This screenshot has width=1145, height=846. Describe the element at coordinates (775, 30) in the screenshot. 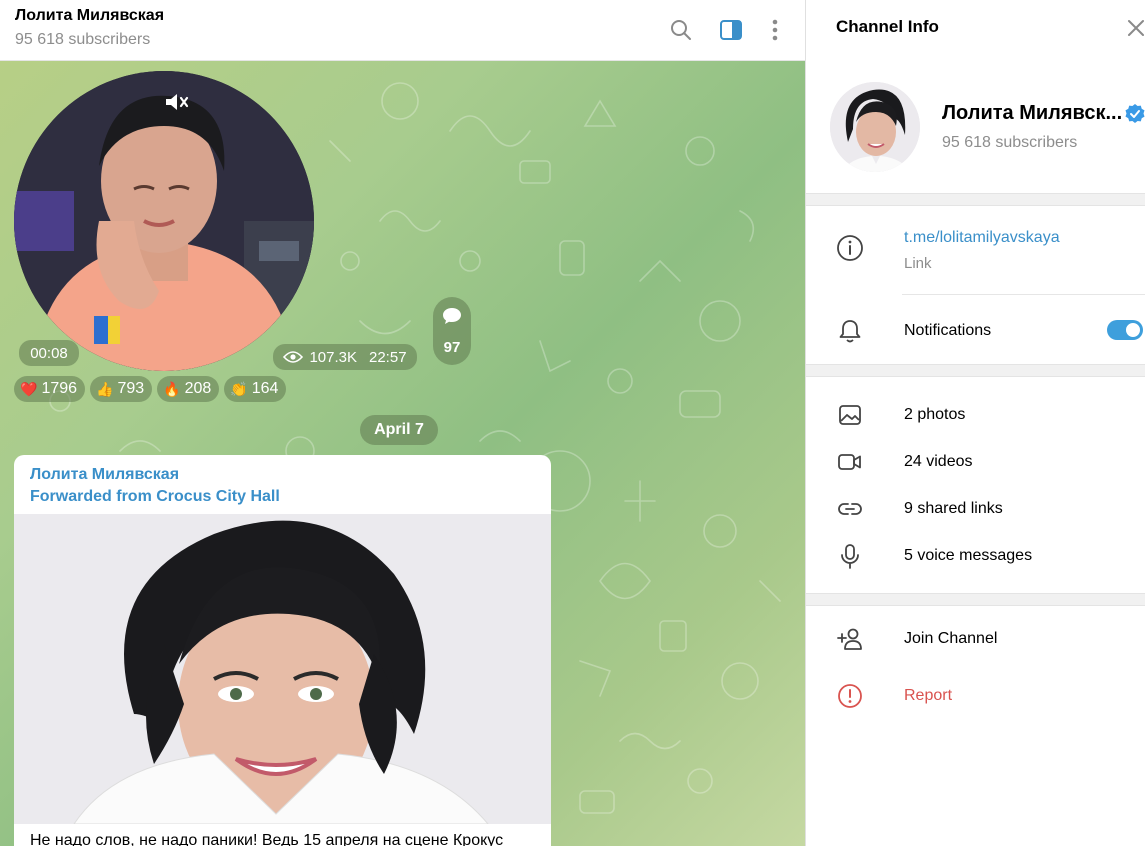

I see `more-options-icon` at that location.